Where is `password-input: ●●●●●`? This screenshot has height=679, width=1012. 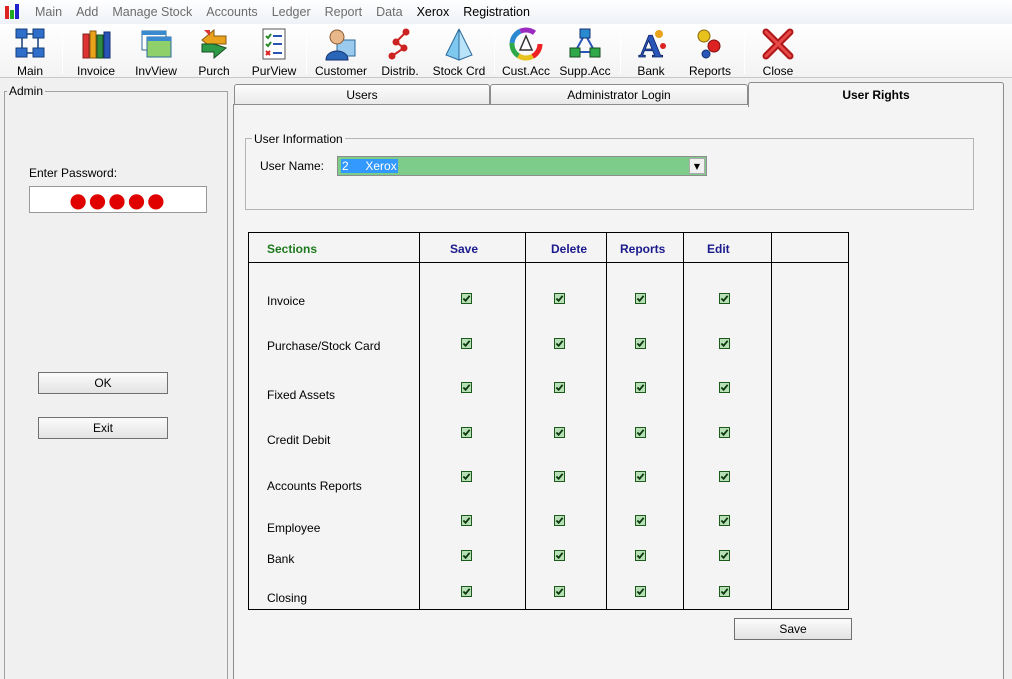 password-input: ●●●●● is located at coordinates (118, 199).